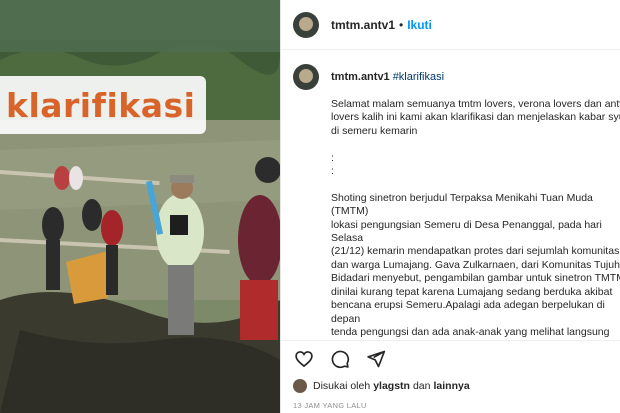 The width and height of the screenshot is (620, 413). What do you see at coordinates (340, 359) in the screenshot?
I see `comment-icon` at bounding box center [340, 359].